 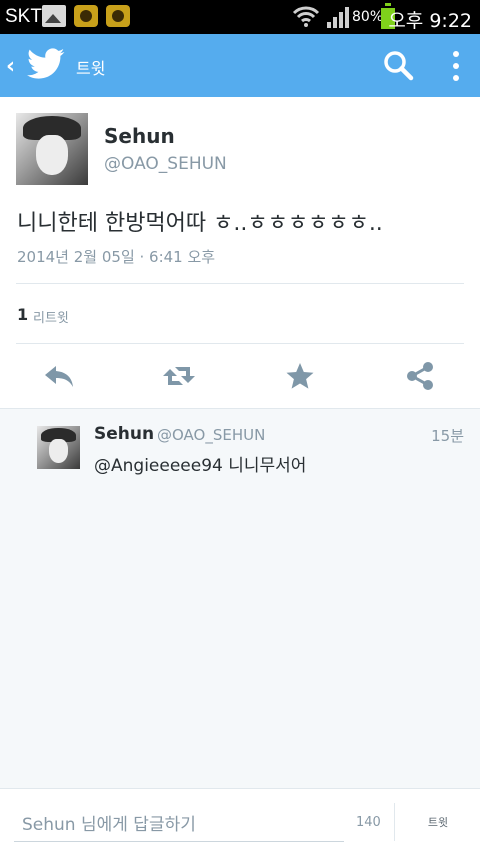 I want to click on twitter-bird-icon, so click(x=46, y=64).